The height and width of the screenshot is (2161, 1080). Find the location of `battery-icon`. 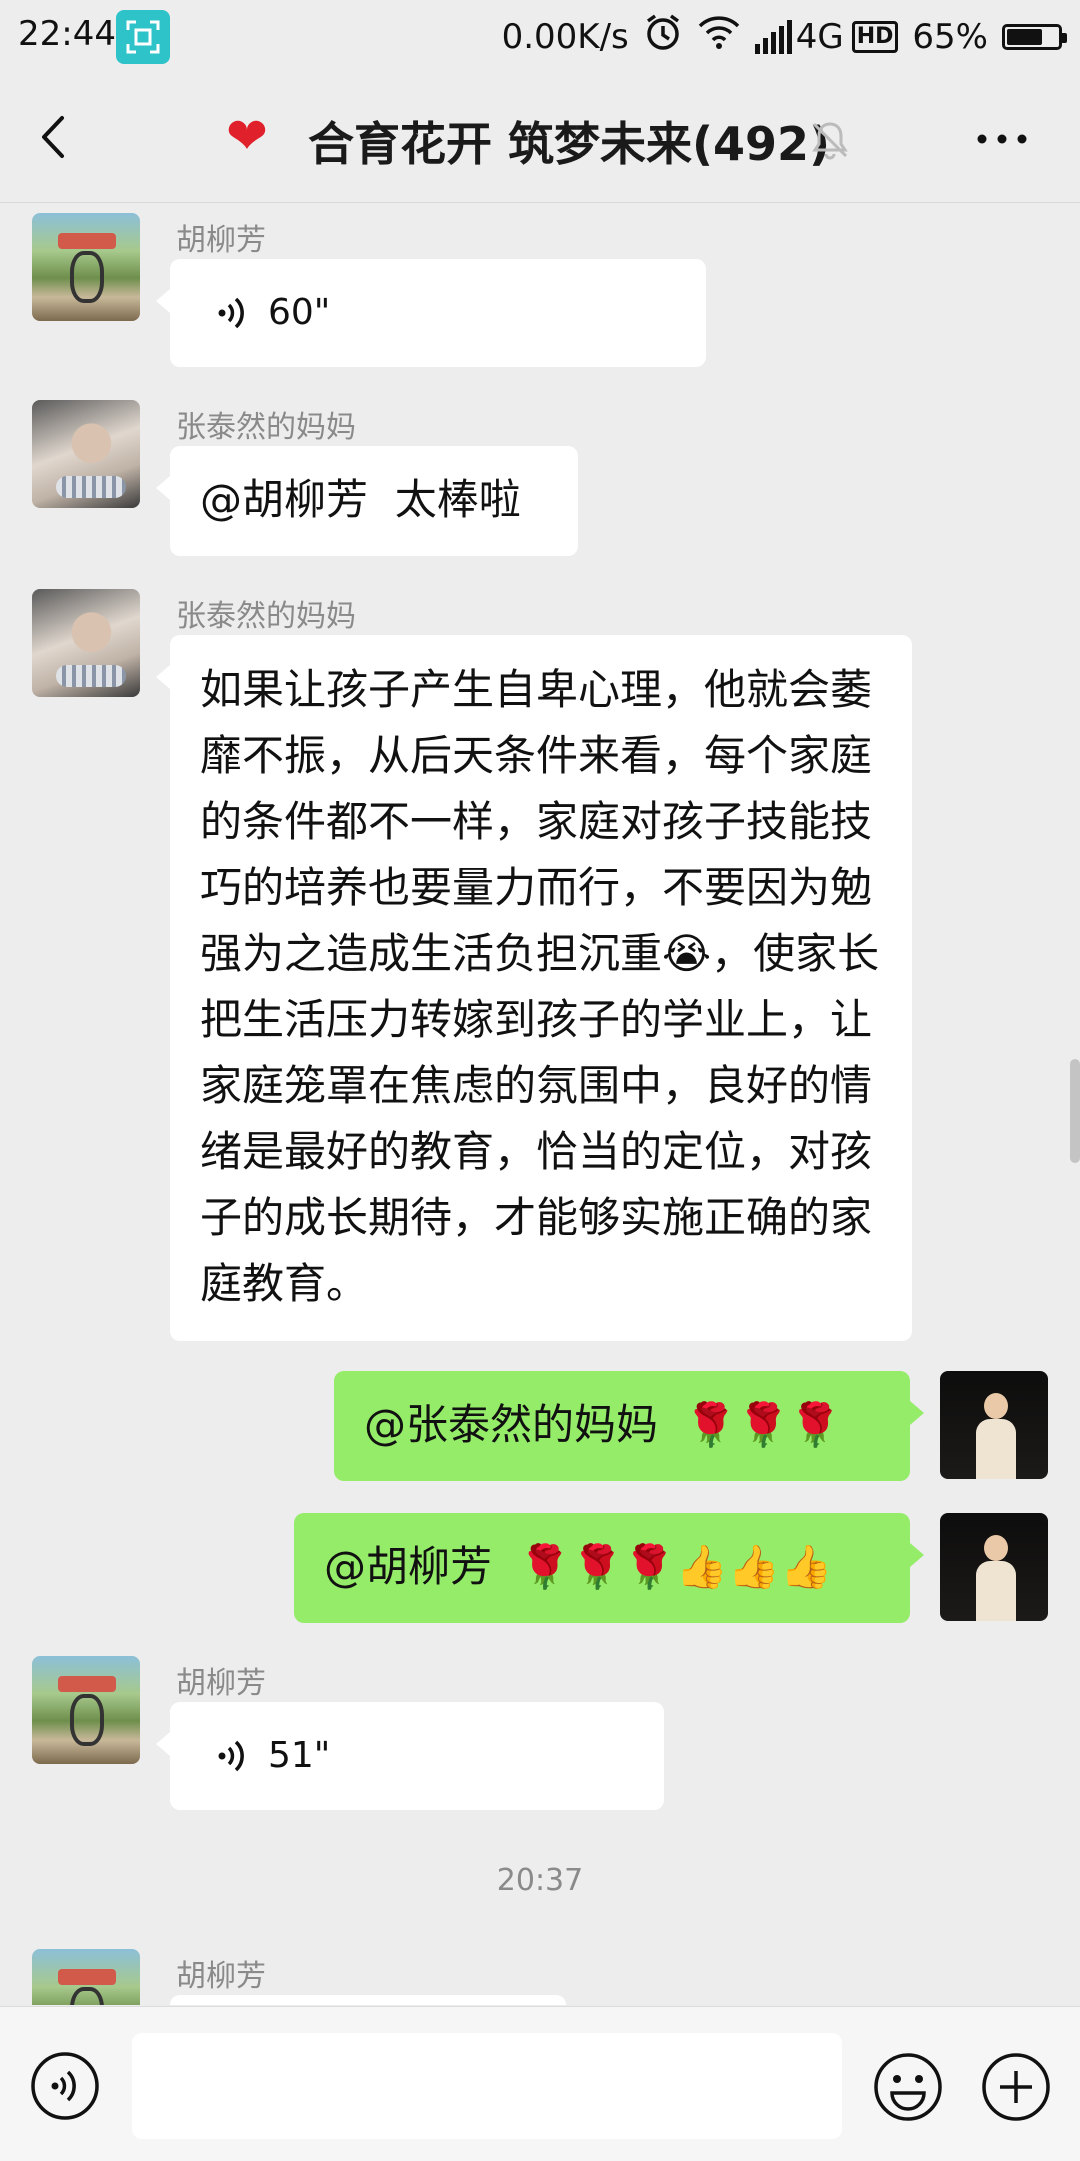

battery-icon is located at coordinates (1034, 36).